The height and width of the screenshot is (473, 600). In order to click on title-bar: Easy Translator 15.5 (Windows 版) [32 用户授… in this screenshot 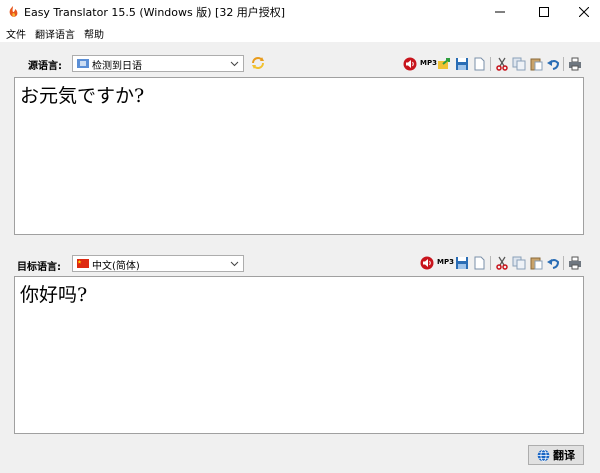, I will do `click(300, 12)`.